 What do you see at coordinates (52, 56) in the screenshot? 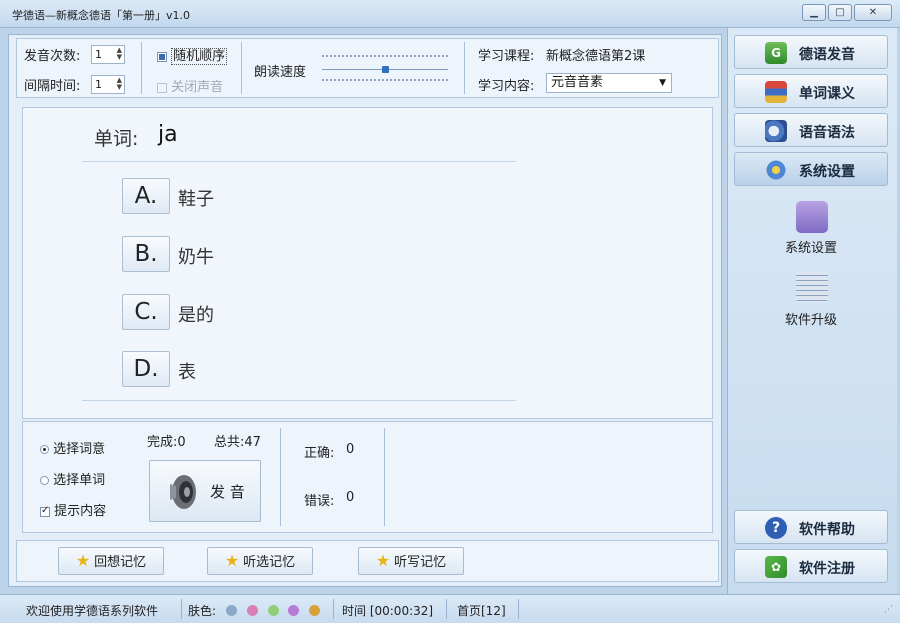
I see `pronounce-count-label: 发音次数:` at bounding box center [52, 56].